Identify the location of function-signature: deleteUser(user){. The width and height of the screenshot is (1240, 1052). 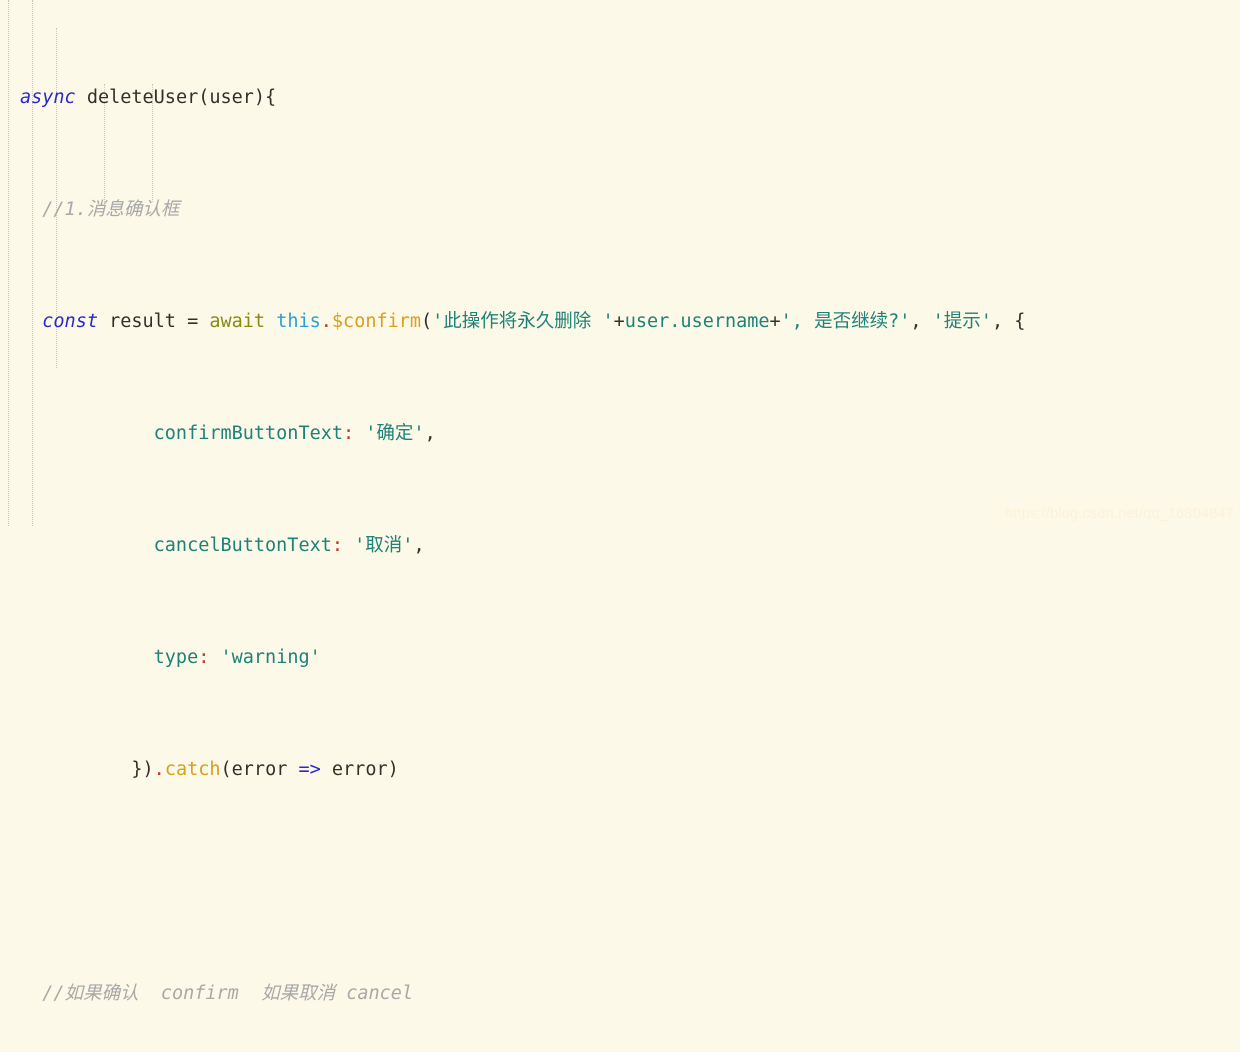
(176, 97).